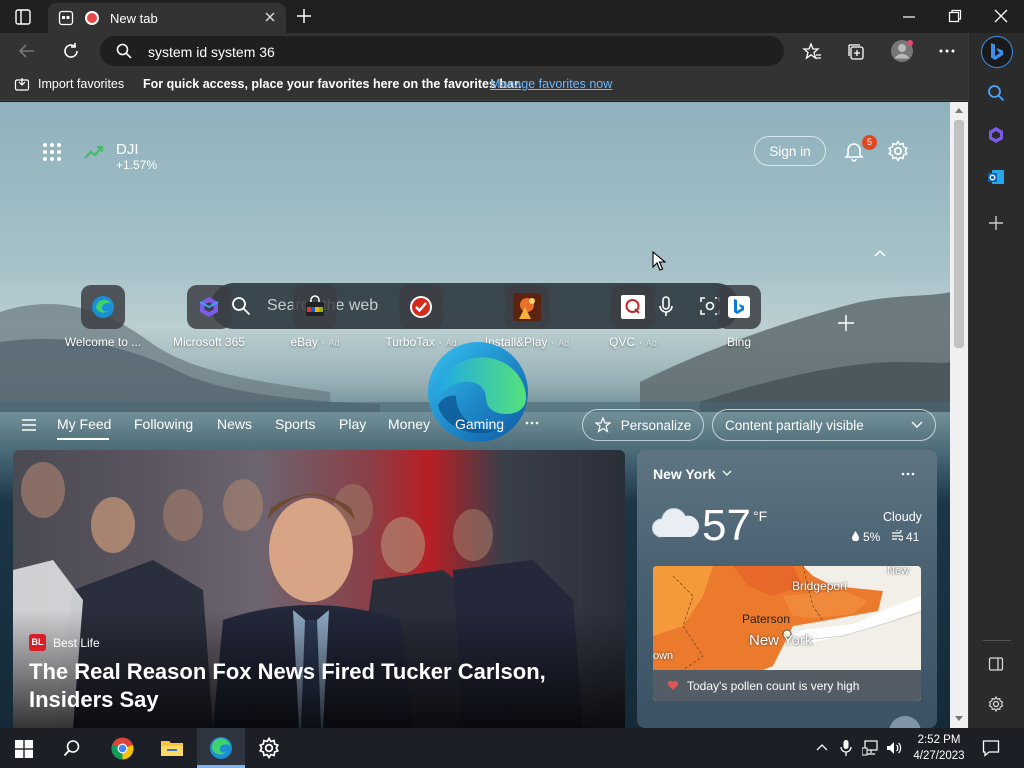 The image size is (1024, 768). Describe the element at coordinates (684, 474) in the screenshot. I see `weather-location: New York` at that location.